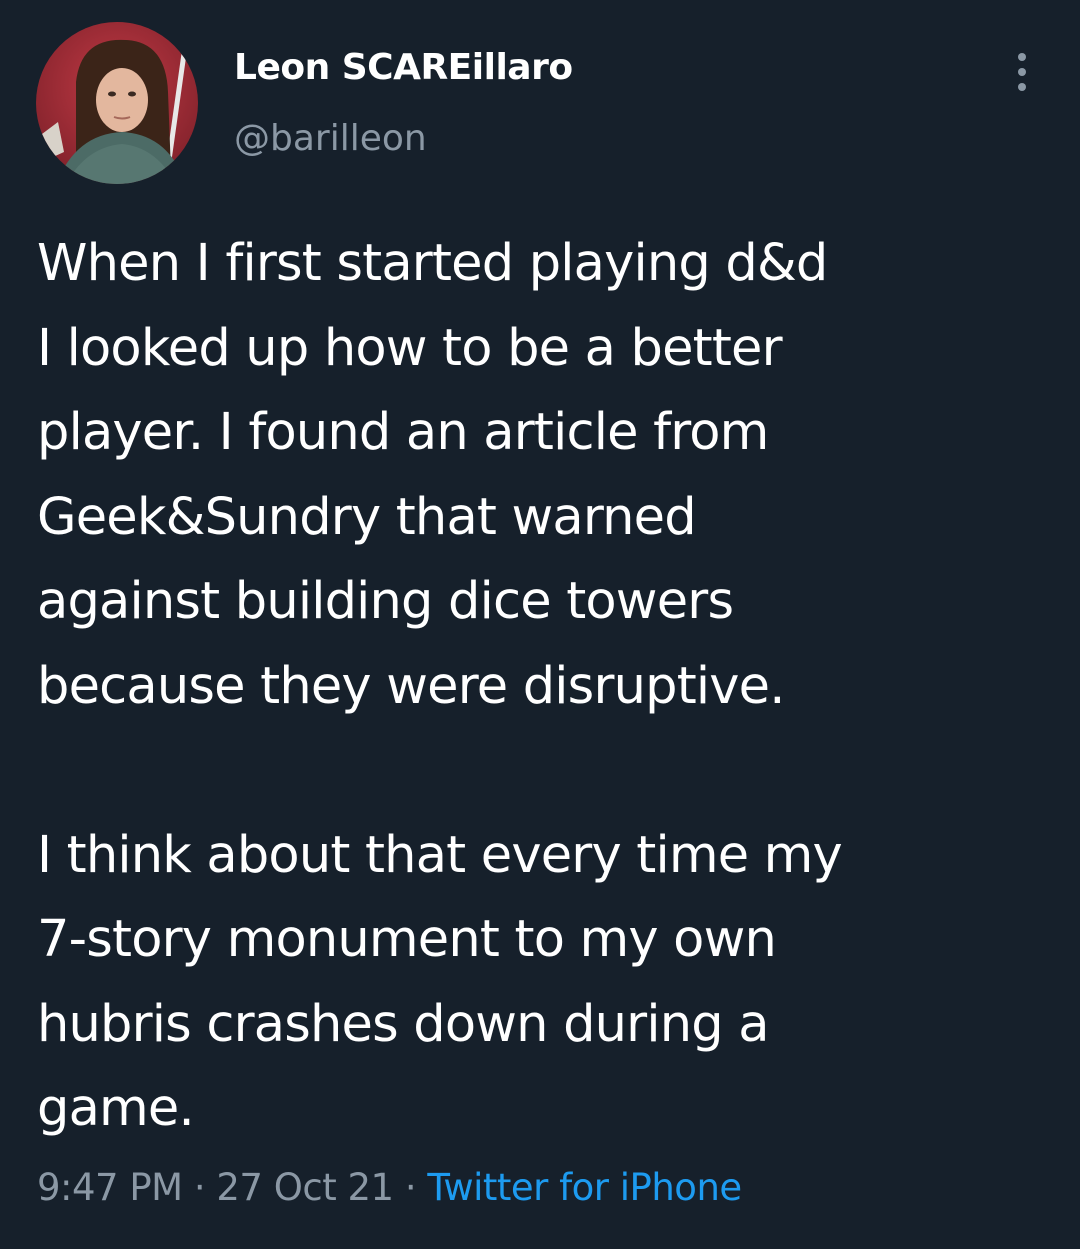  I want to click on avatar, so click(117, 103).